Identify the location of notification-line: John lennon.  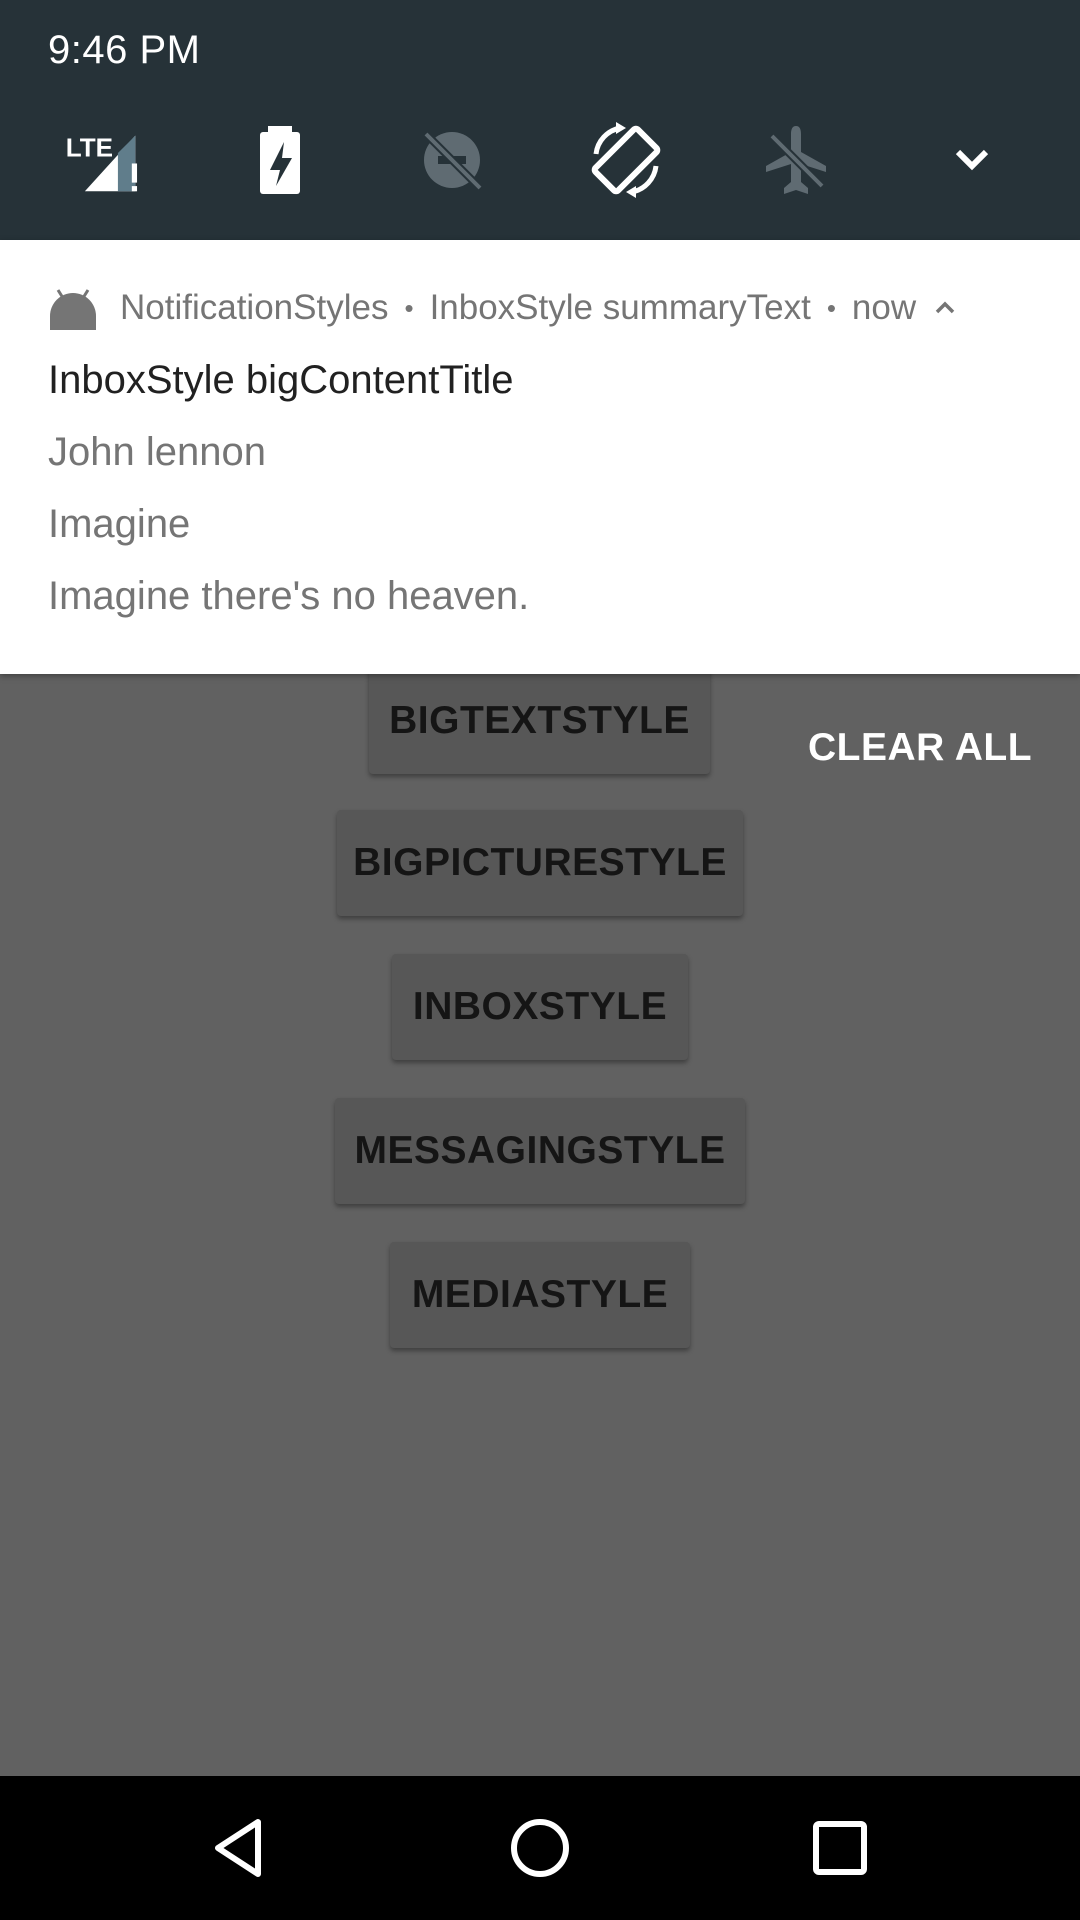
(157, 452).